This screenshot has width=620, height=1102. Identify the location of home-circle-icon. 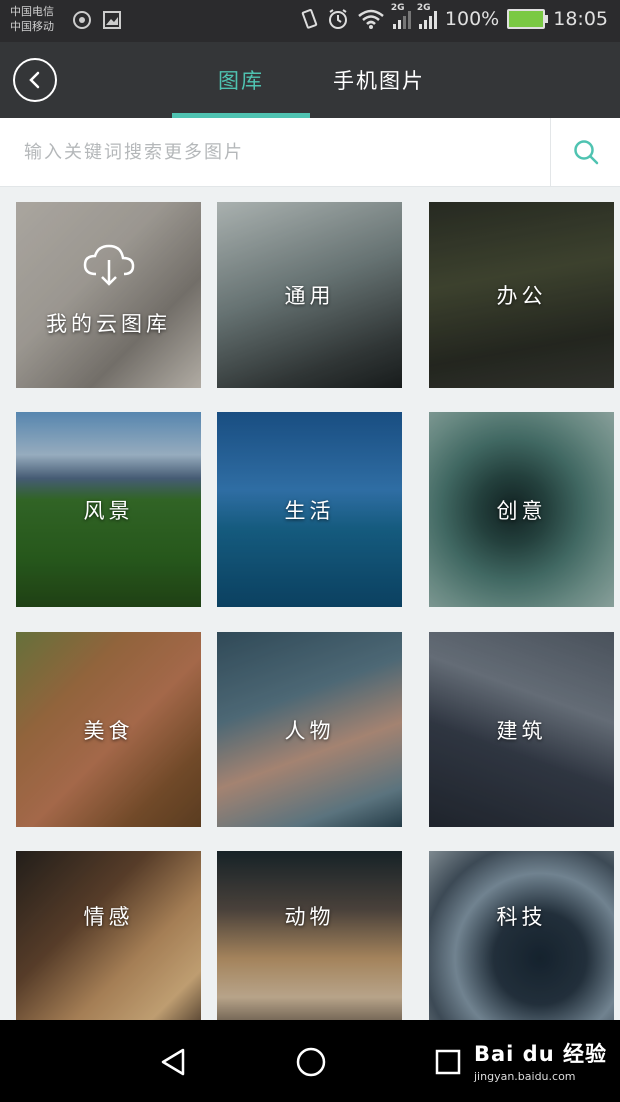
(311, 1062).